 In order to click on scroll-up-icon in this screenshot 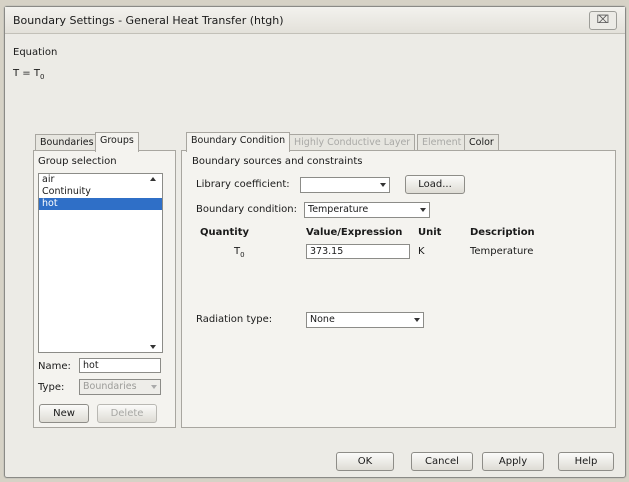, I will do `click(153, 179)`.